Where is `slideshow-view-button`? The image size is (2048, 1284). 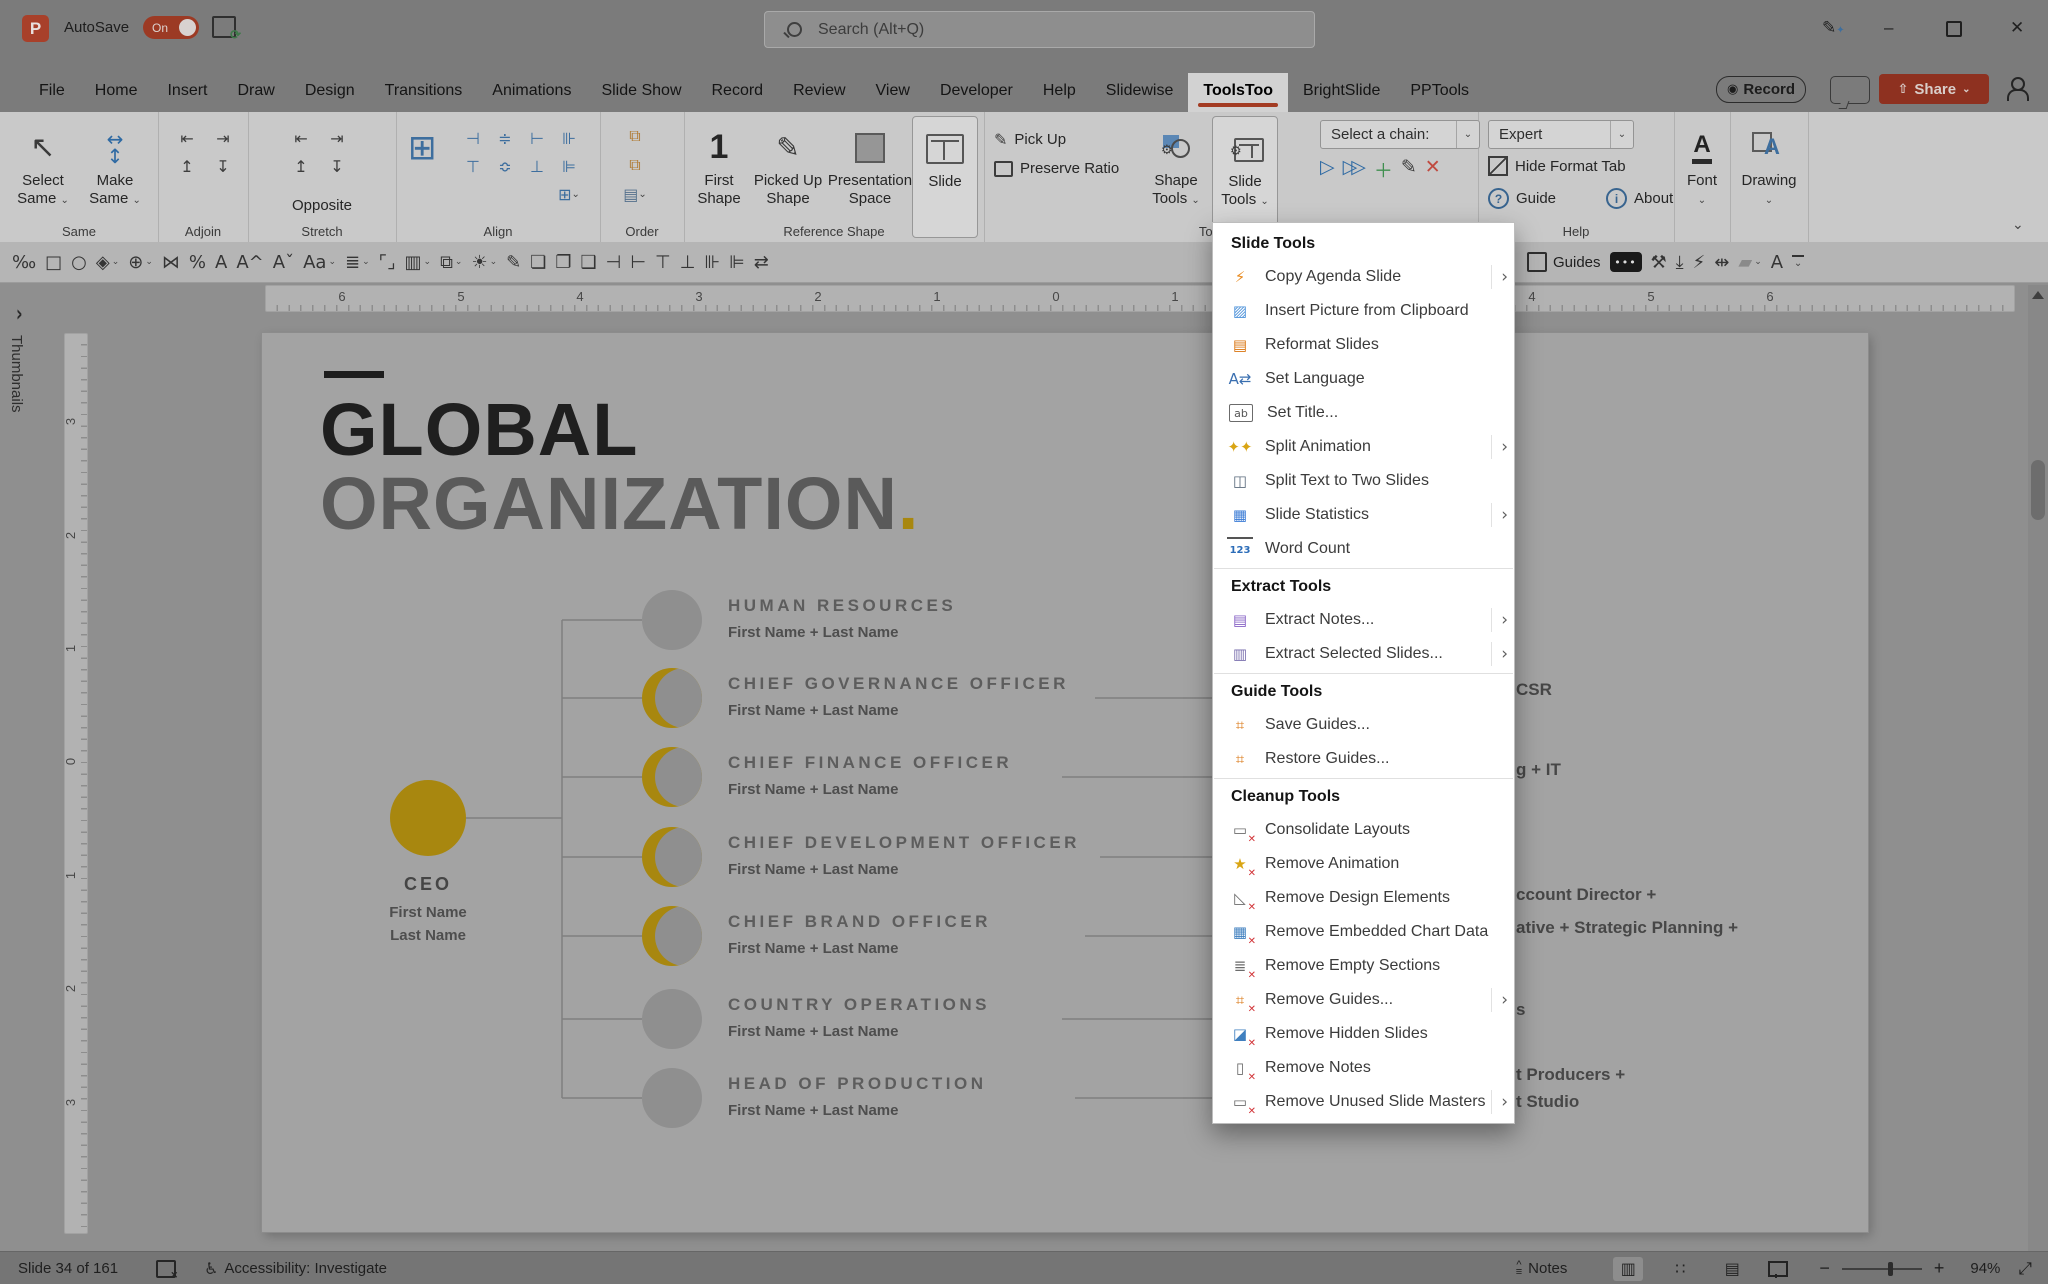 slideshow-view-button is located at coordinates (1778, 1269).